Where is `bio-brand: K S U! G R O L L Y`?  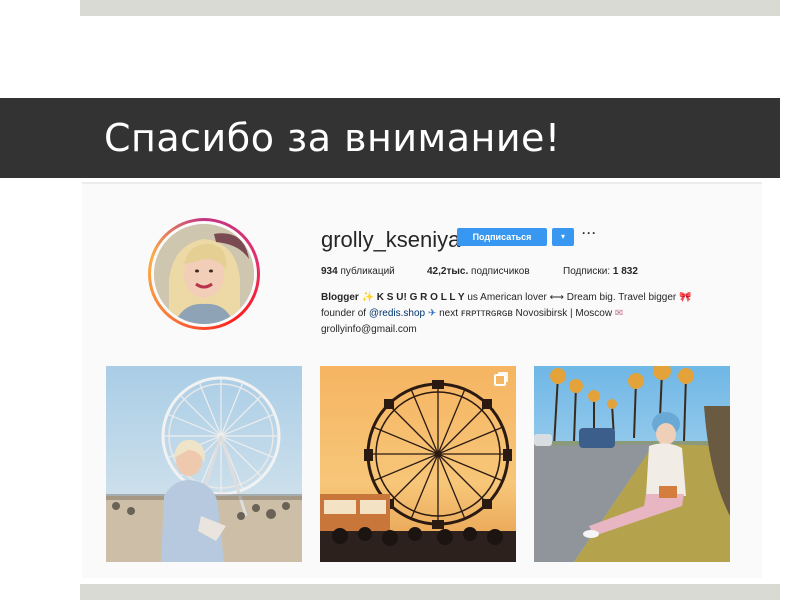 bio-brand: K S U! G R O L L Y is located at coordinates (420, 297).